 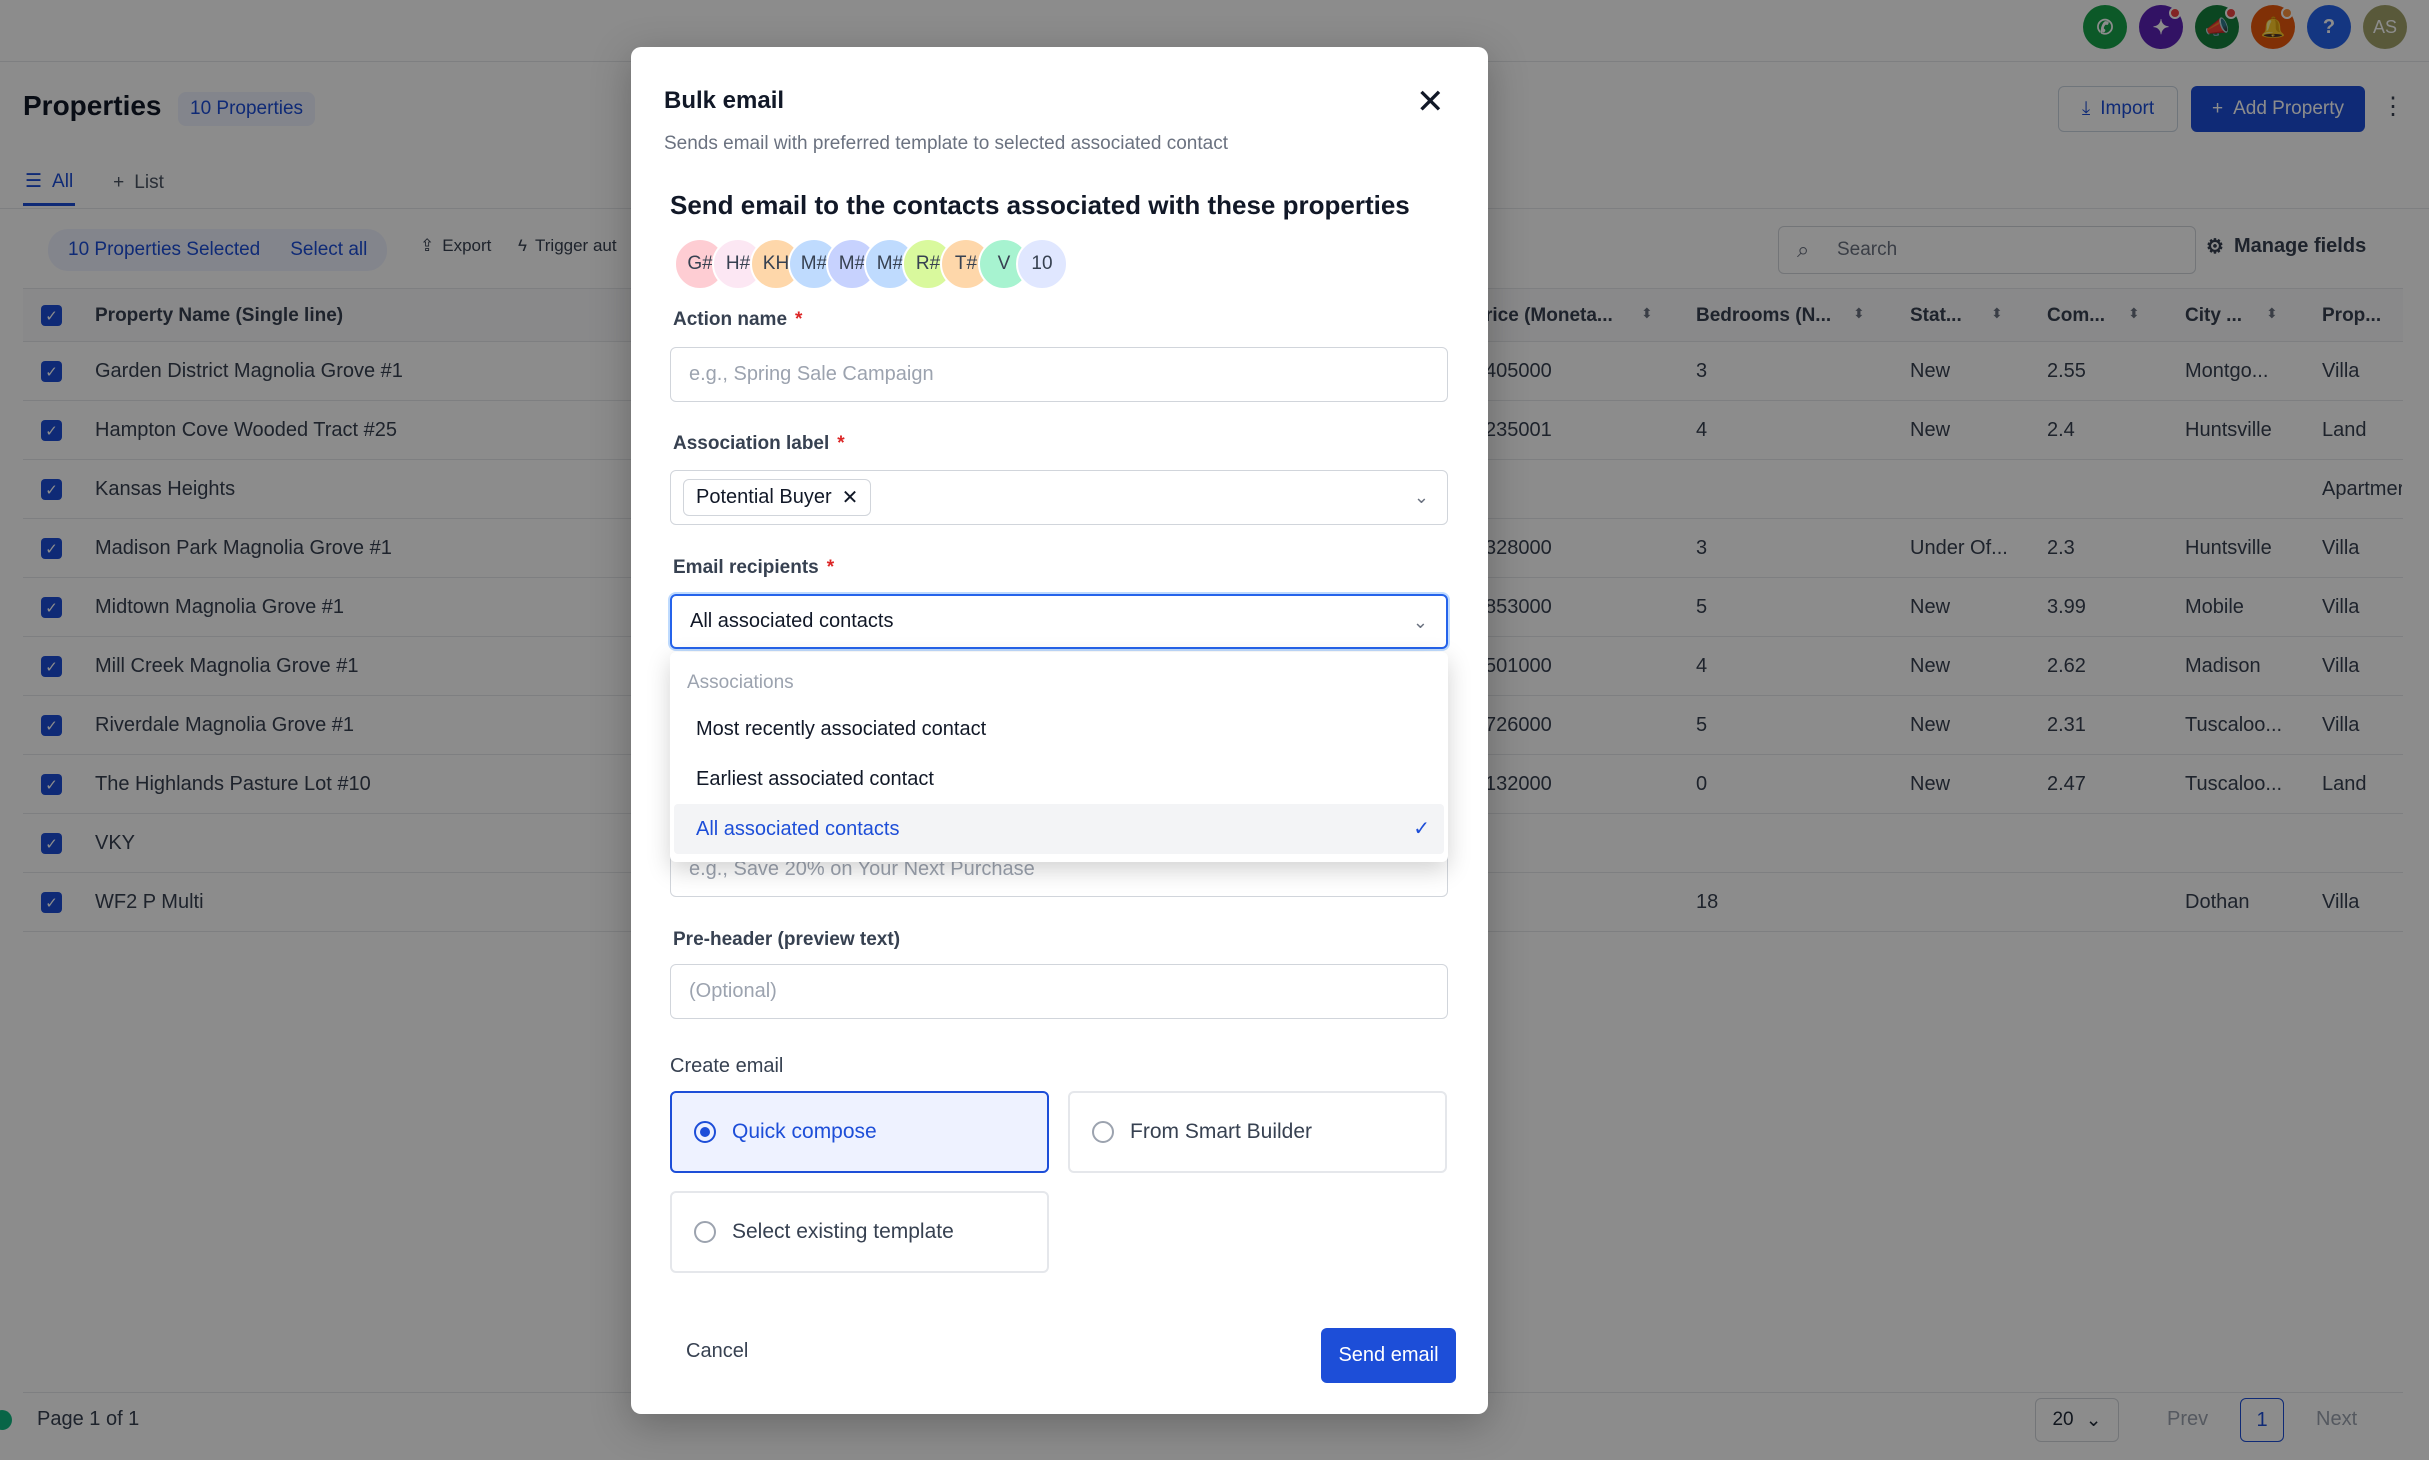 What do you see at coordinates (1421, 829) in the screenshot?
I see `check-icon: ✓` at bounding box center [1421, 829].